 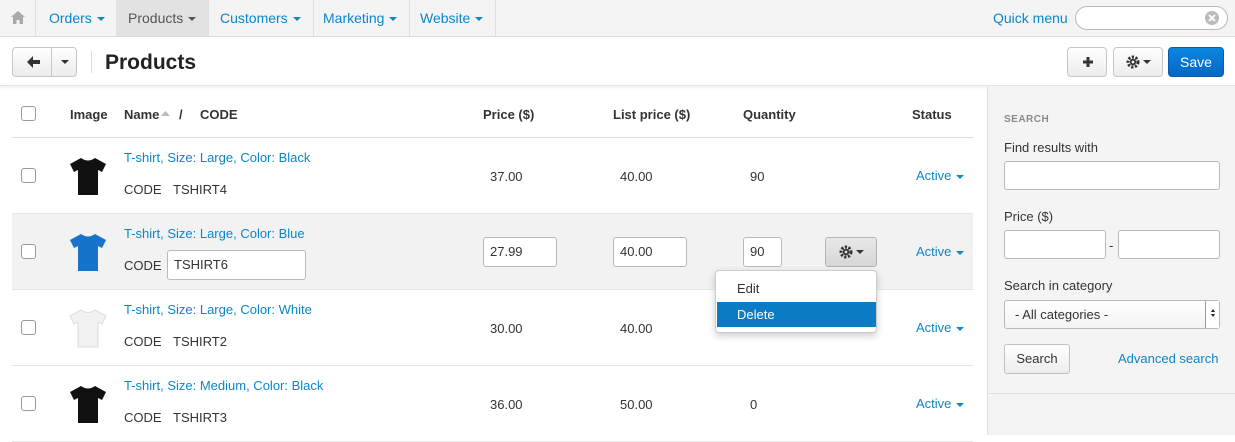 What do you see at coordinates (1058, 285) in the screenshot?
I see `category-label: Search in category` at bounding box center [1058, 285].